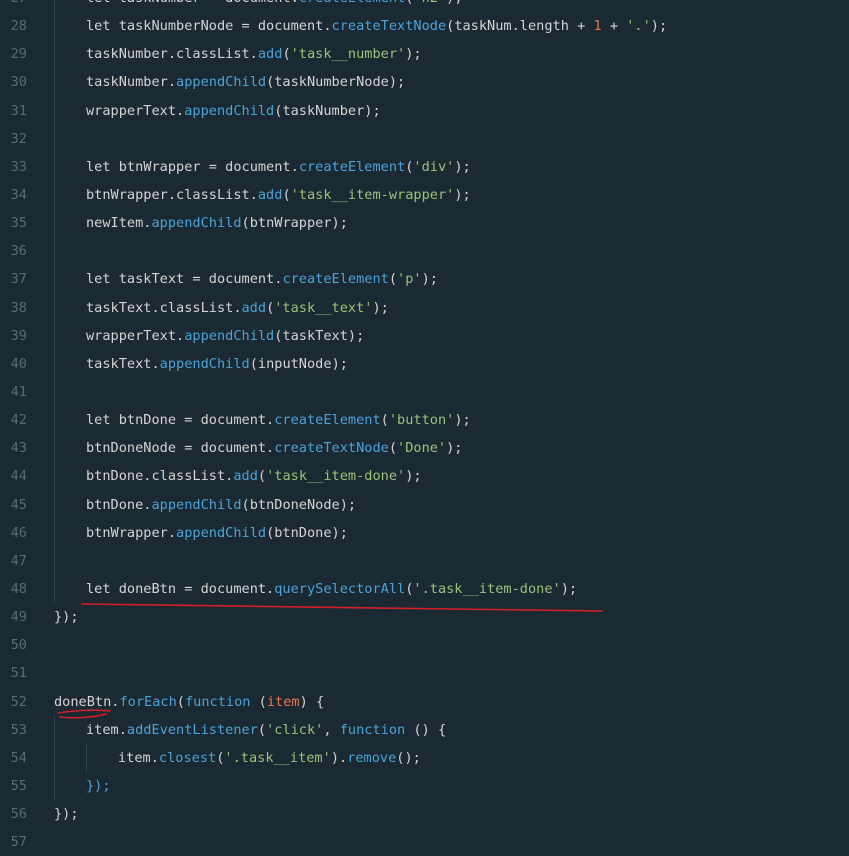 This screenshot has width=849, height=856. I want to click on code-text: newItem.appendChild(btnWrapper);, so click(217, 223).